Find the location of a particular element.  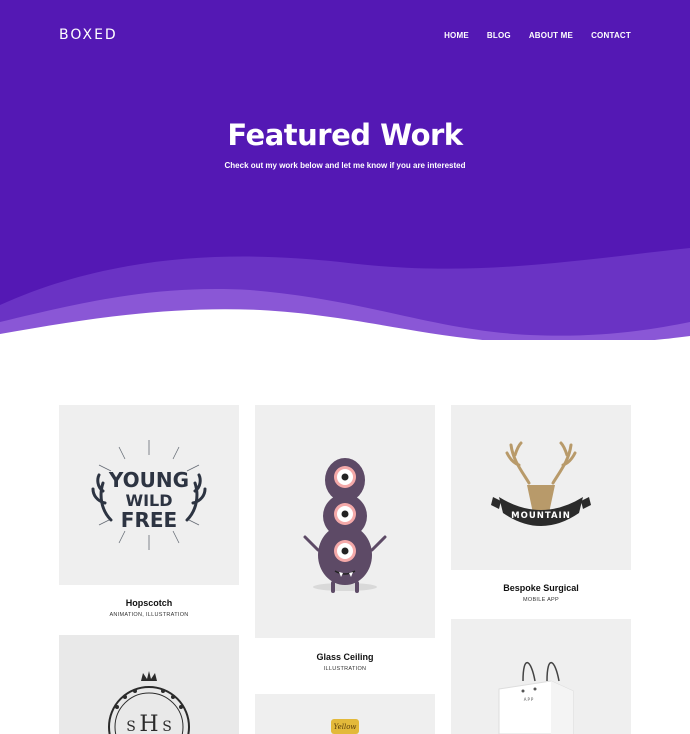

card-tags: ANIMATION, ILLUSTRATION is located at coordinates (149, 615).